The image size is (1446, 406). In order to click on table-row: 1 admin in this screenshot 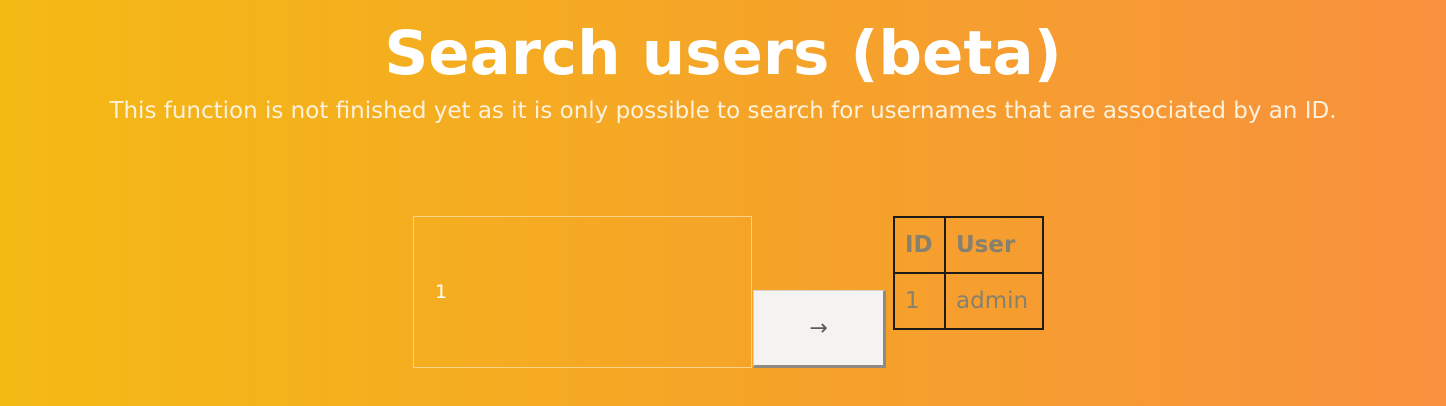, I will do `click(968, 301)`.